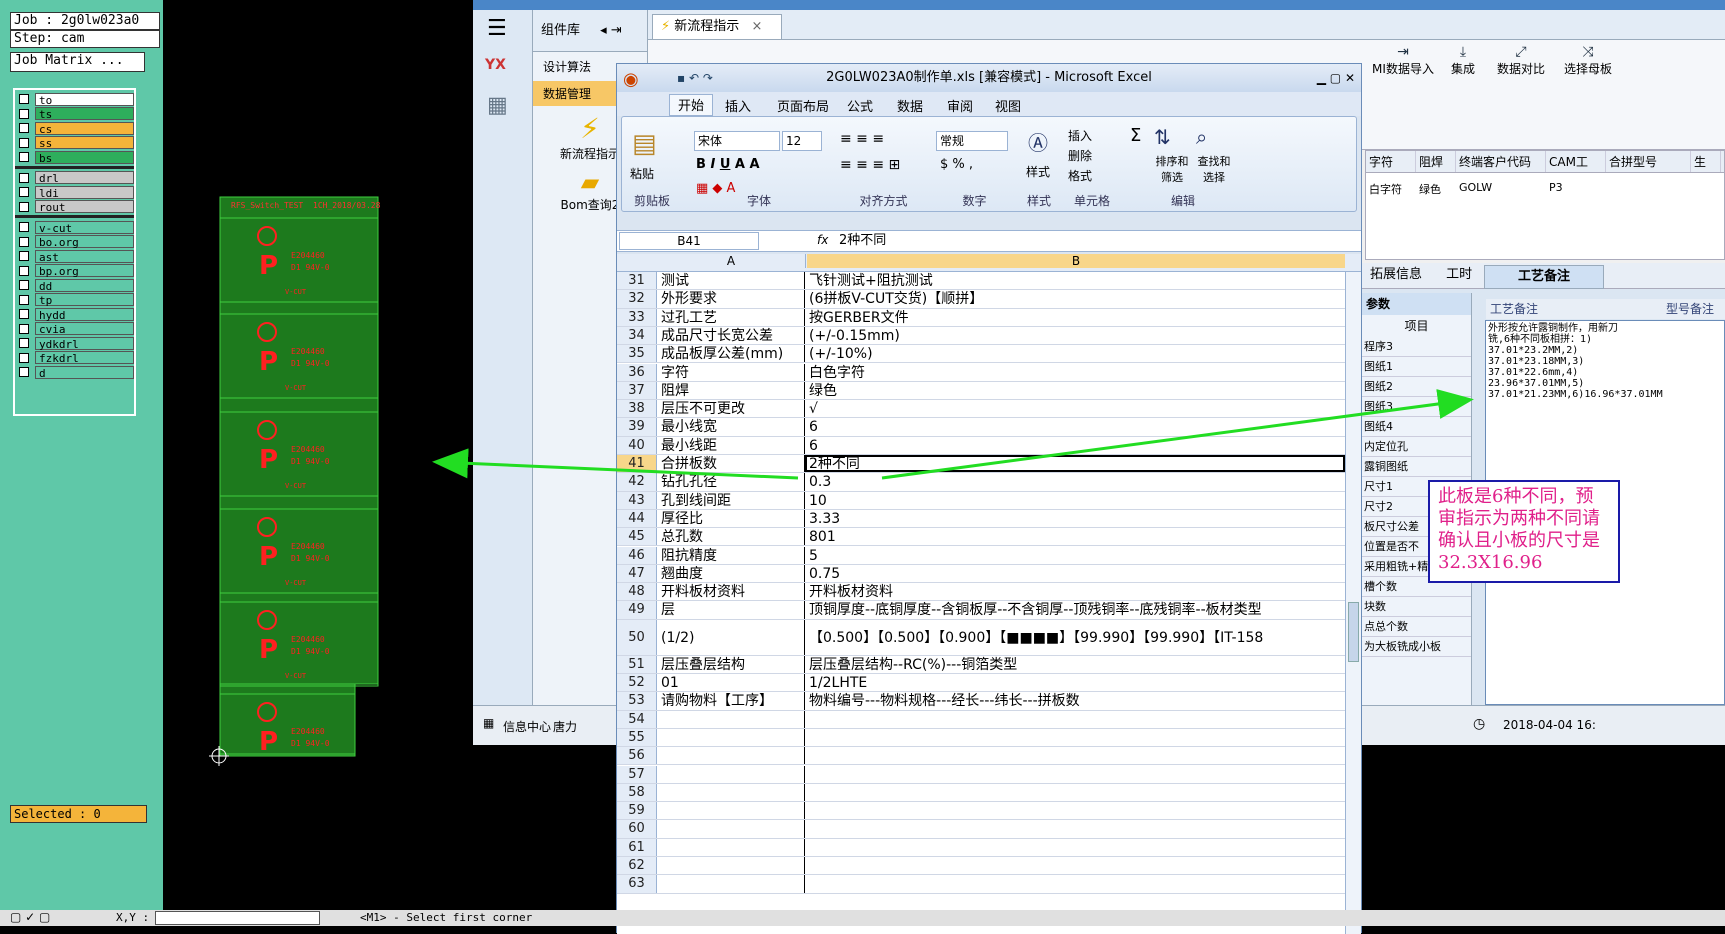 This screenshot has height=934, width=1725. I want to click on cam-status-bar: ▢ ✓ ▢ X,Y : <M1> - Select first corner, so click(862, 918).